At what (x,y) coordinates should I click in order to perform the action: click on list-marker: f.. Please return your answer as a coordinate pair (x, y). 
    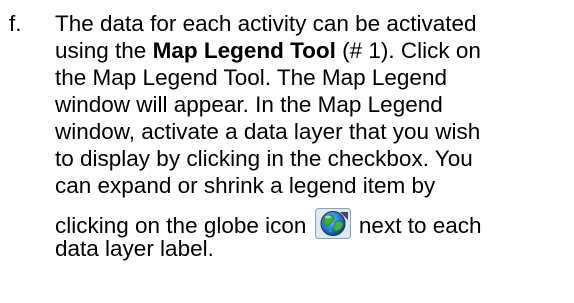
    Looking at the image, I should click on (15, 23).